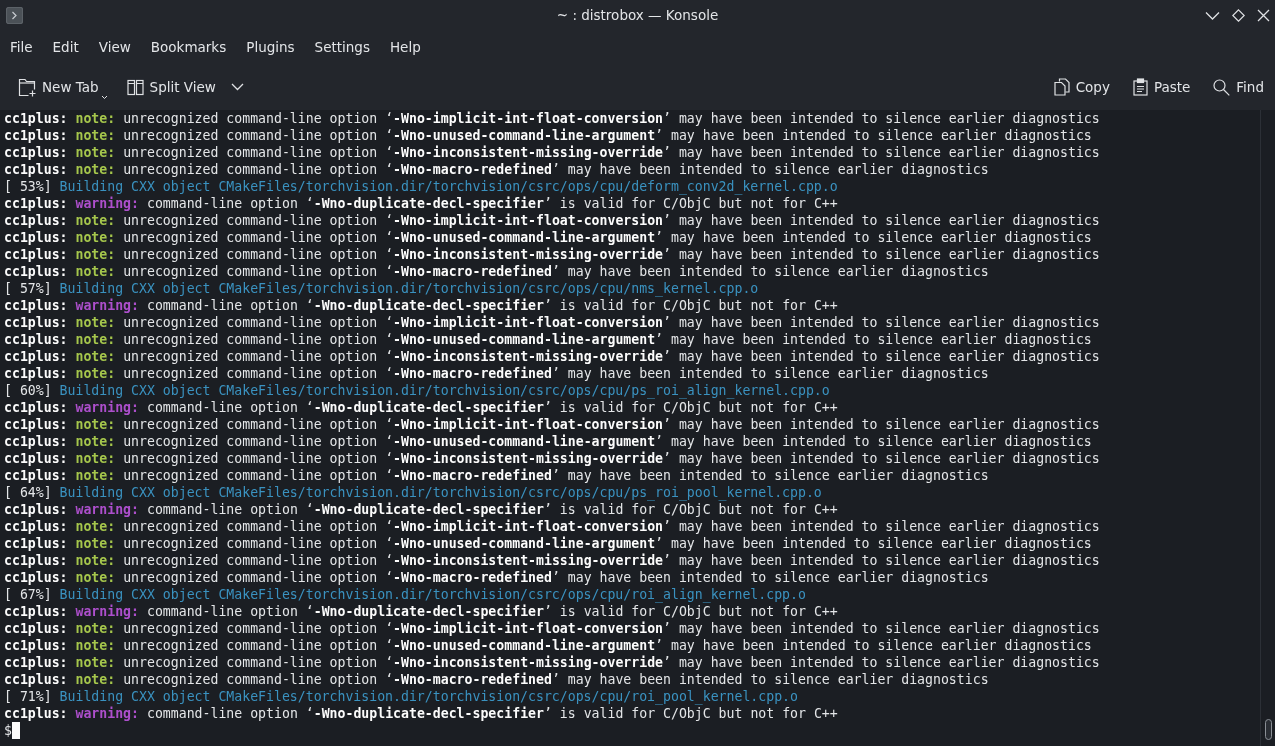 Image resolution: width=1275 pixels, height=746 pixels. I want to click on terminal-line: [ 60%] Building CXX object CMakeFiles/torchvision.dir/torchvision/csrc/ops/cpu/ps_roi_align_kernel.cpp.o, so click(417, 390).